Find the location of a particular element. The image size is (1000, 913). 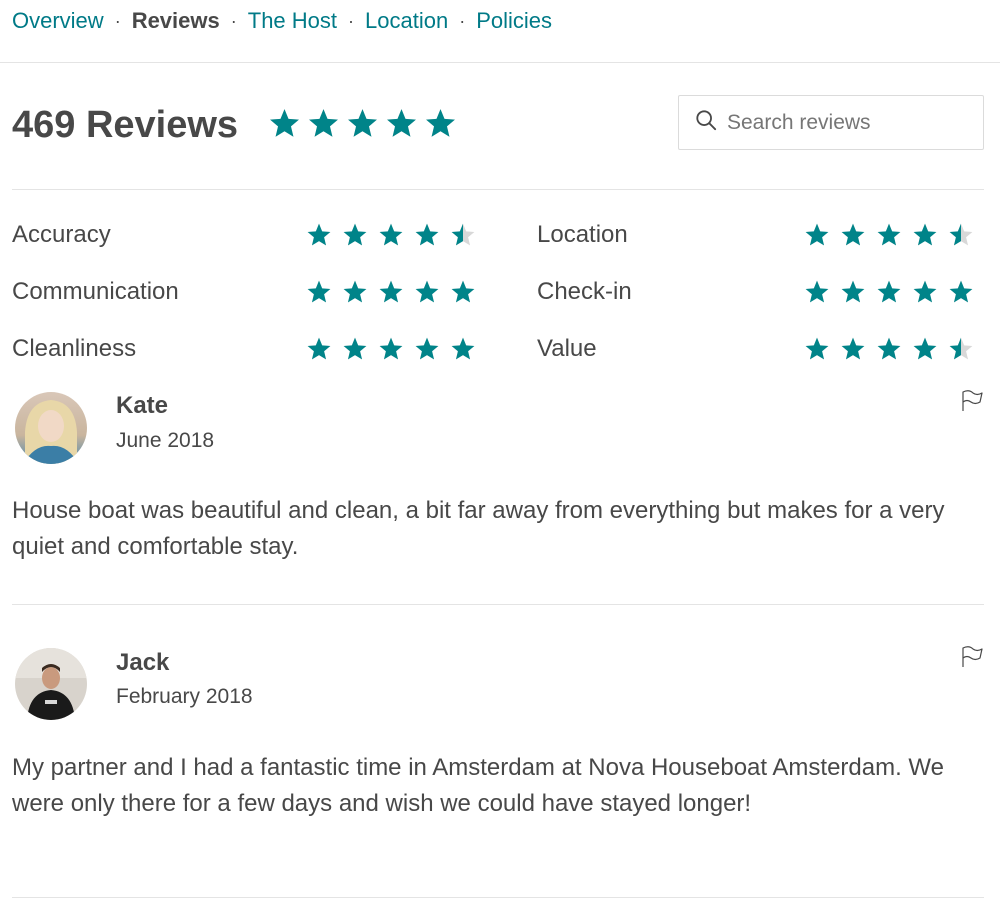

category-label-communication: Communication is located at coordinates (95, 291).